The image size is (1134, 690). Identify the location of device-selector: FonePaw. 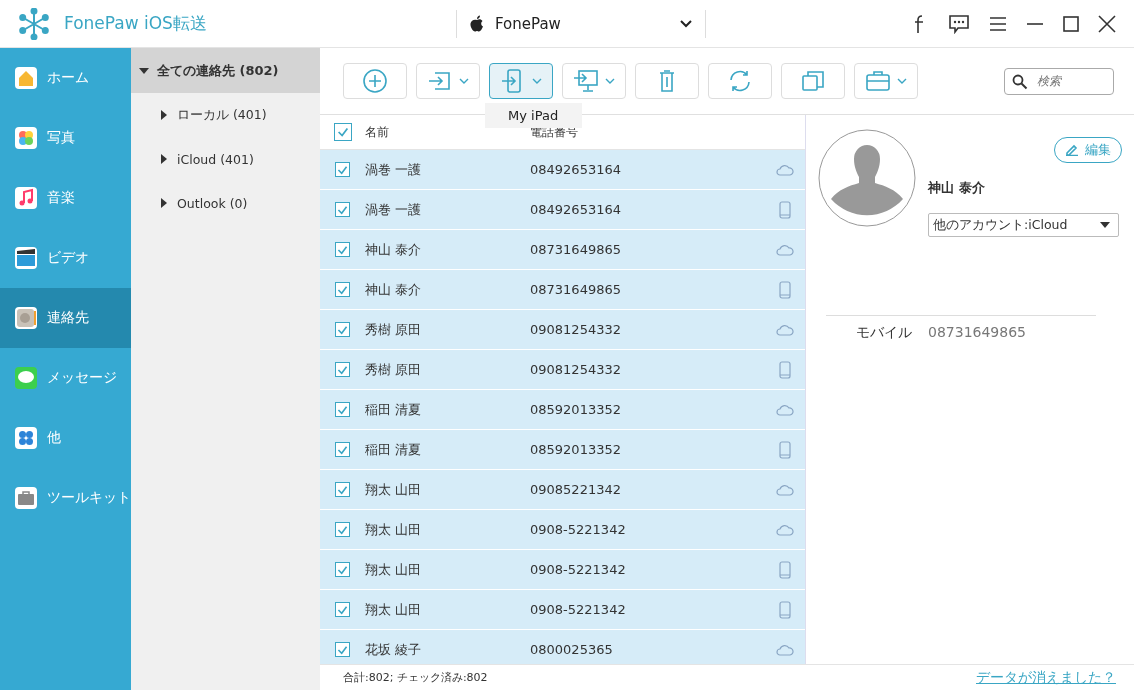
(581, 23).